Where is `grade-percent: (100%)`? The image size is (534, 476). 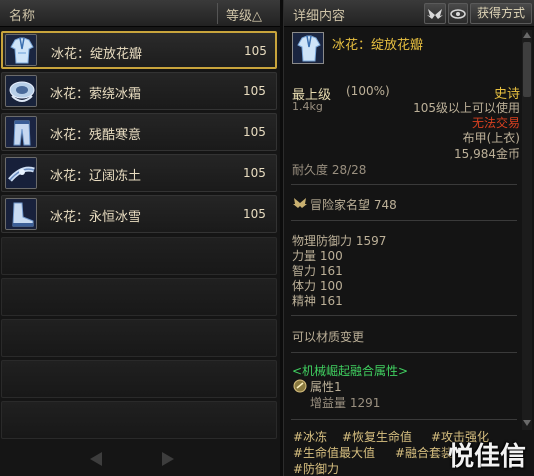
grade-percent: (100%) is located at coordinates (368, 91).